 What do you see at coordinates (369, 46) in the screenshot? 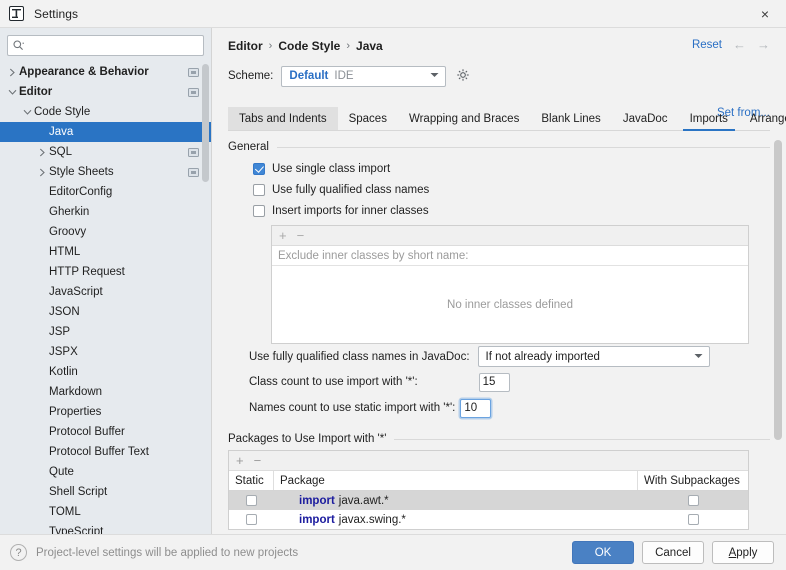
I see `breadcrumb-item: Java` at bounding box center [369, 46].